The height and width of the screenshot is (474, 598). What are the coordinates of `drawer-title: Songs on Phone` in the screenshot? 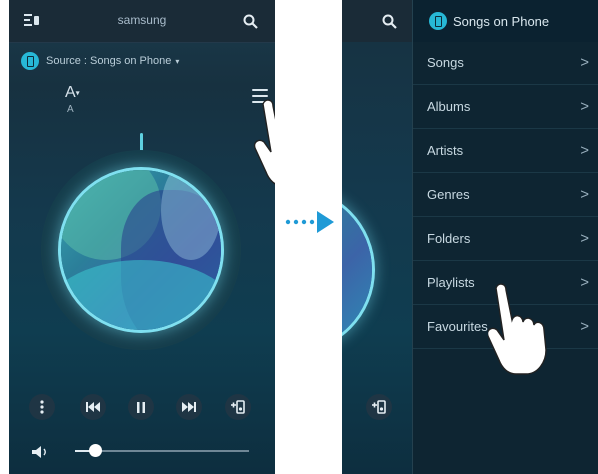 It's located at (501, 21).